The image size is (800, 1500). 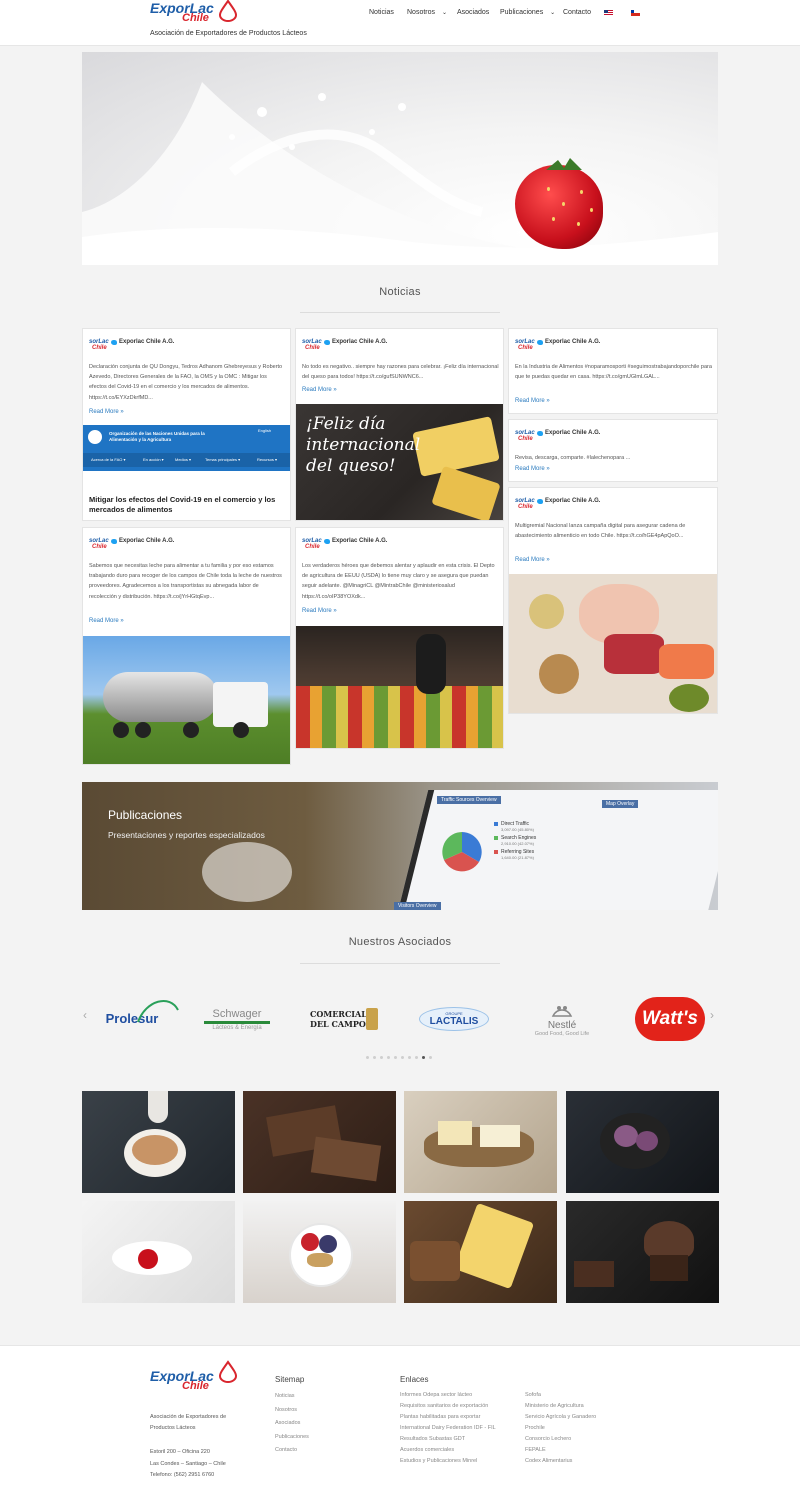 What do you see at coordinates (642, 1142) in the screenshot?
I see `gallery-ice-cream-image` at bounding box center [642, 1142].